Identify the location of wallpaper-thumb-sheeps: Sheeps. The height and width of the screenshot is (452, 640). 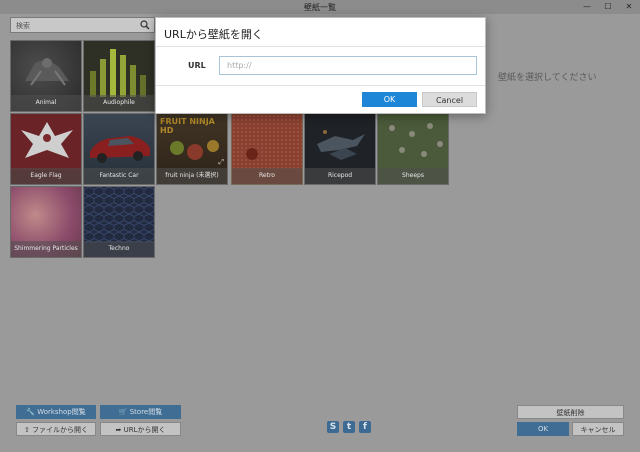
(413, 149).